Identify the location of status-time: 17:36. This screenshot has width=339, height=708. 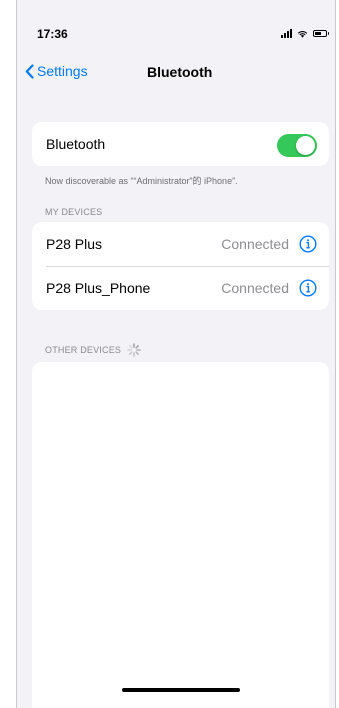
(52, 34).